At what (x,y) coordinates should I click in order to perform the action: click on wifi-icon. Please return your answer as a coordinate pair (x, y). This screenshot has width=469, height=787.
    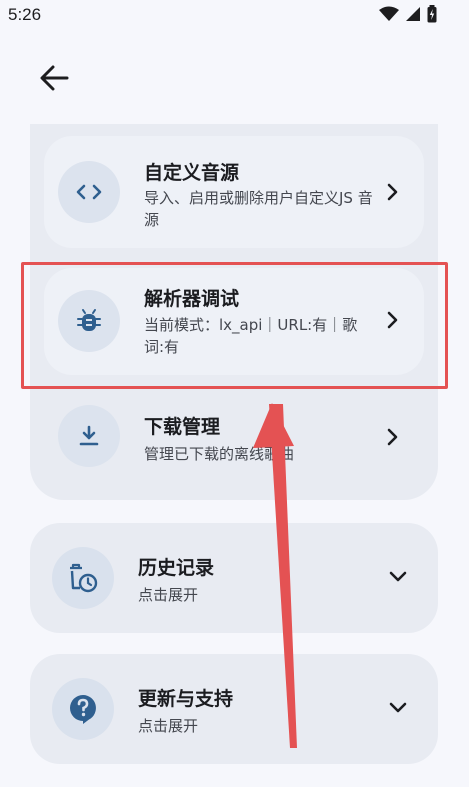
    Looking at the image, I should click on (389, 13).